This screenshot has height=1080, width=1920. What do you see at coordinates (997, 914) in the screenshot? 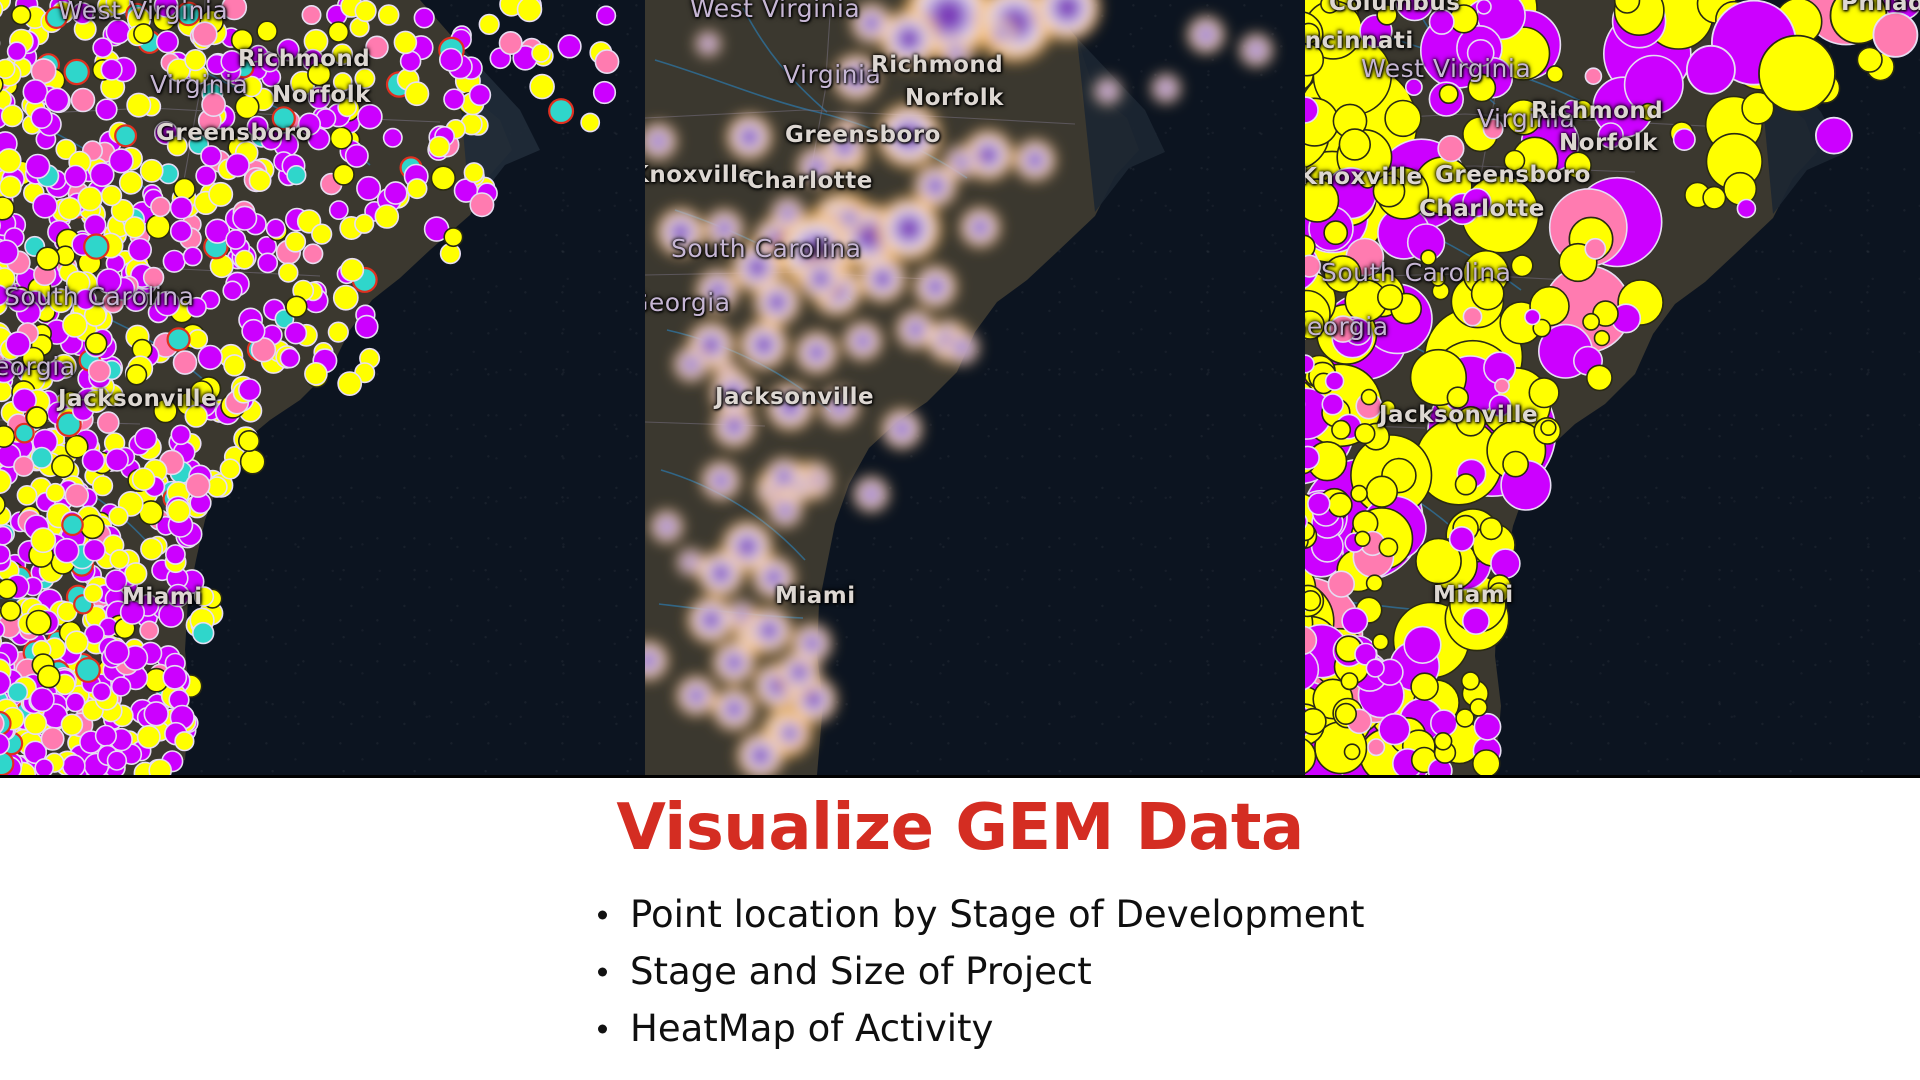
I see `list-item-label: Point location by Stage of Development` at bounding box center [997, 914].